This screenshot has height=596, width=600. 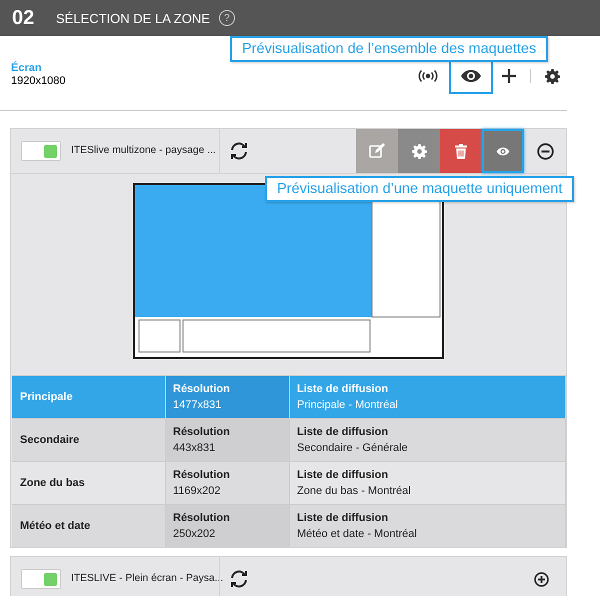 I want to click on delete-button, so click(x=461, y=151).